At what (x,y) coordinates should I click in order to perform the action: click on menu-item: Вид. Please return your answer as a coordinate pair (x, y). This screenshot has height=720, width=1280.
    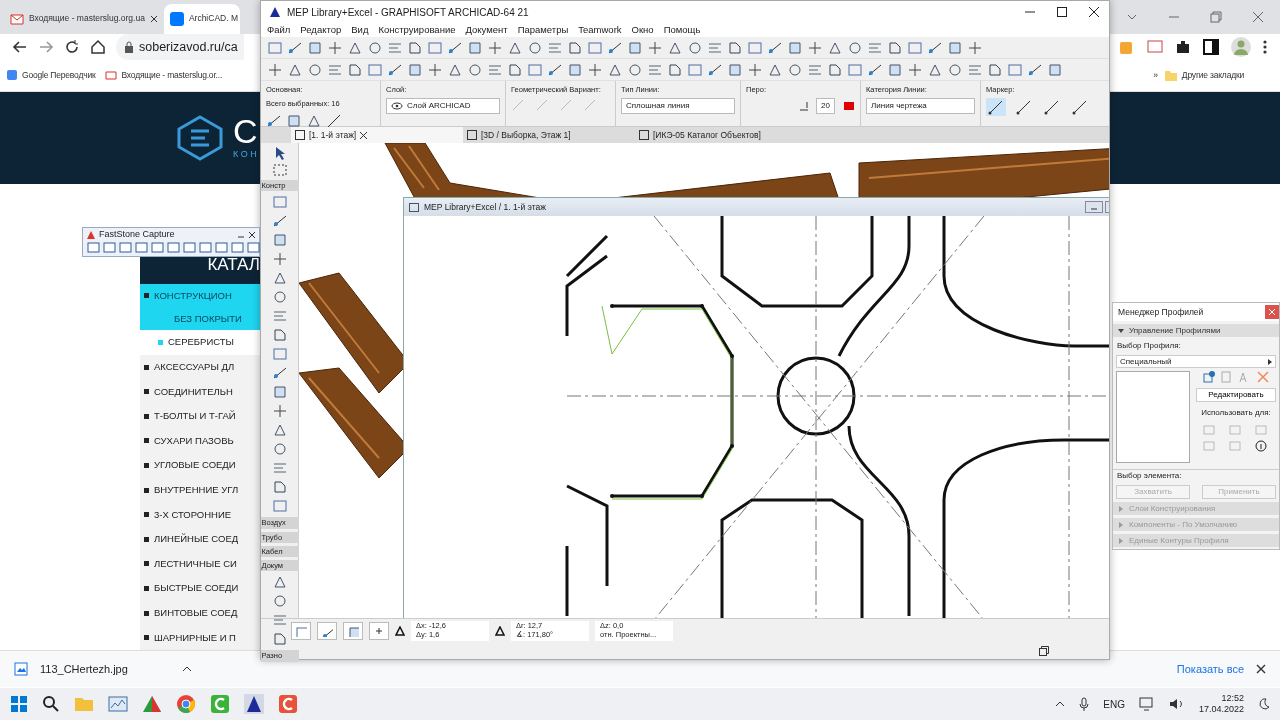
    Looking at the image, I should click on (360, 30).